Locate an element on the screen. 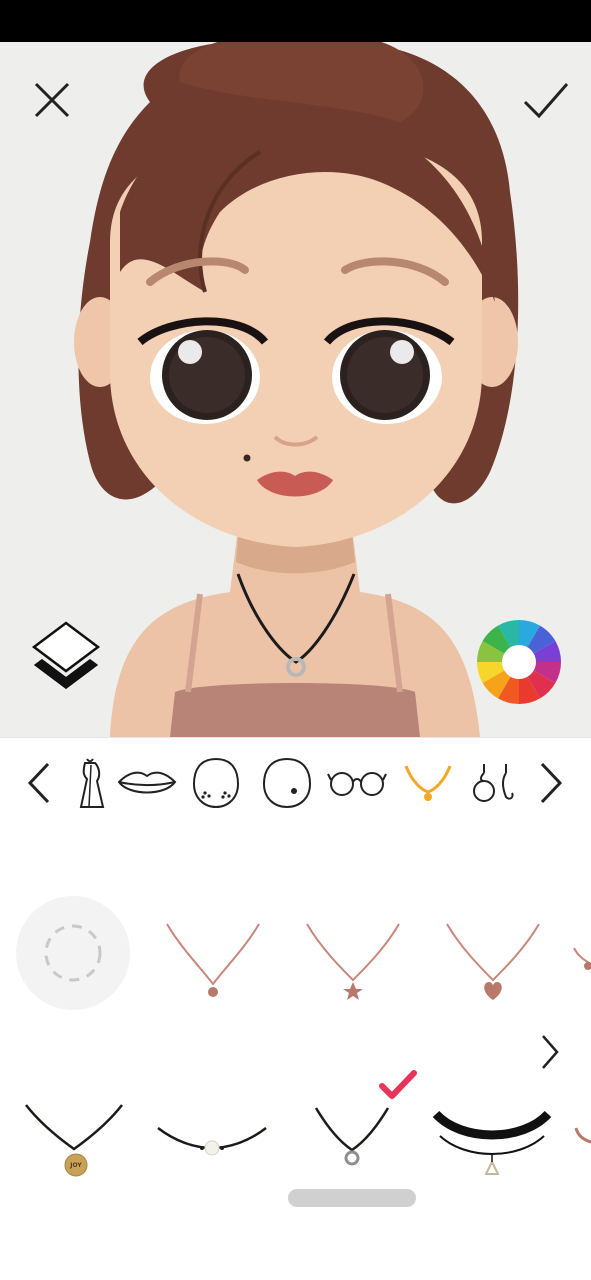 The height and width of the screenshot is (1280, 591). tab-necklace is located at coordinates (428, 783).